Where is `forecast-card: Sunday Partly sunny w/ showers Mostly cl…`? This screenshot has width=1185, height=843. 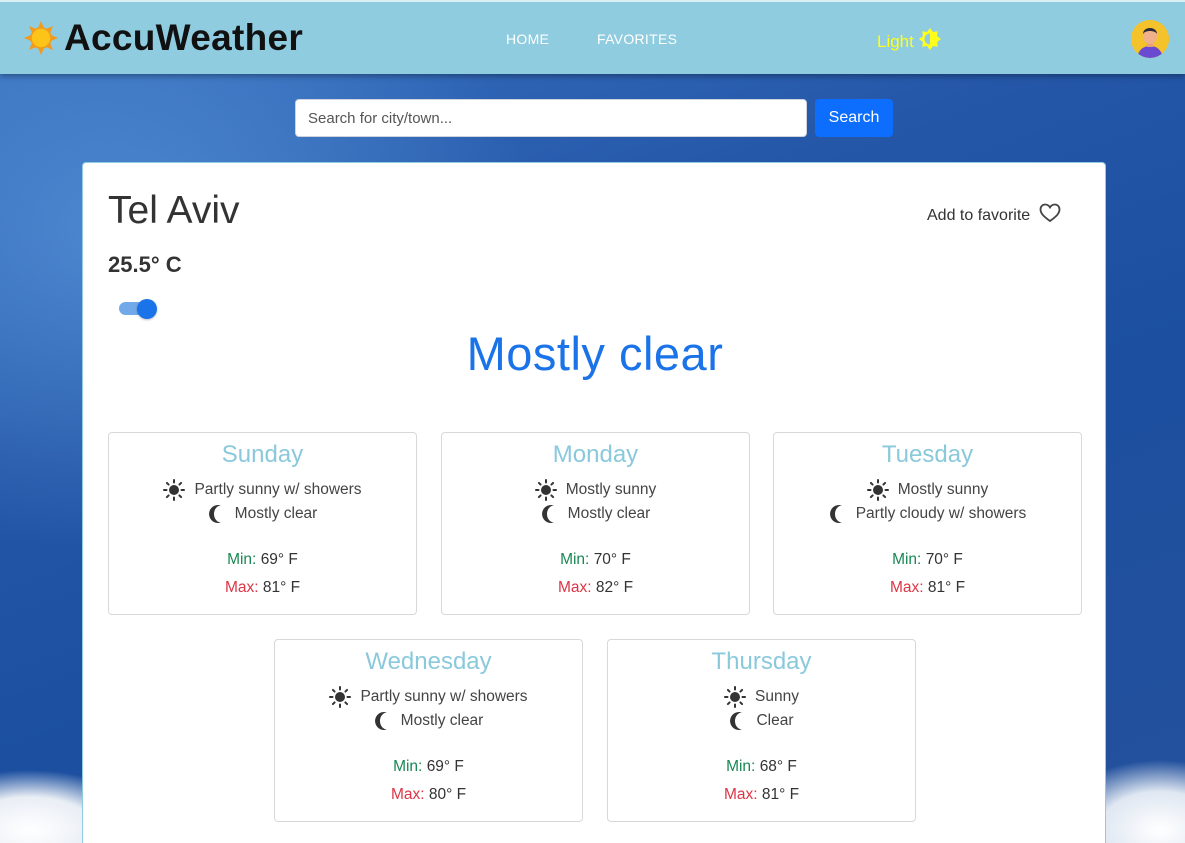 forecast-card: Sunday Partly sunny w/ showers Mostly cl… is located at coordinates (262, 523).